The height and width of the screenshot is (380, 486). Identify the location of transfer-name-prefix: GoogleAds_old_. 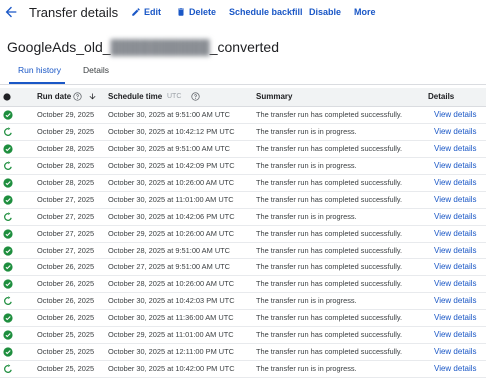
(59, 47).